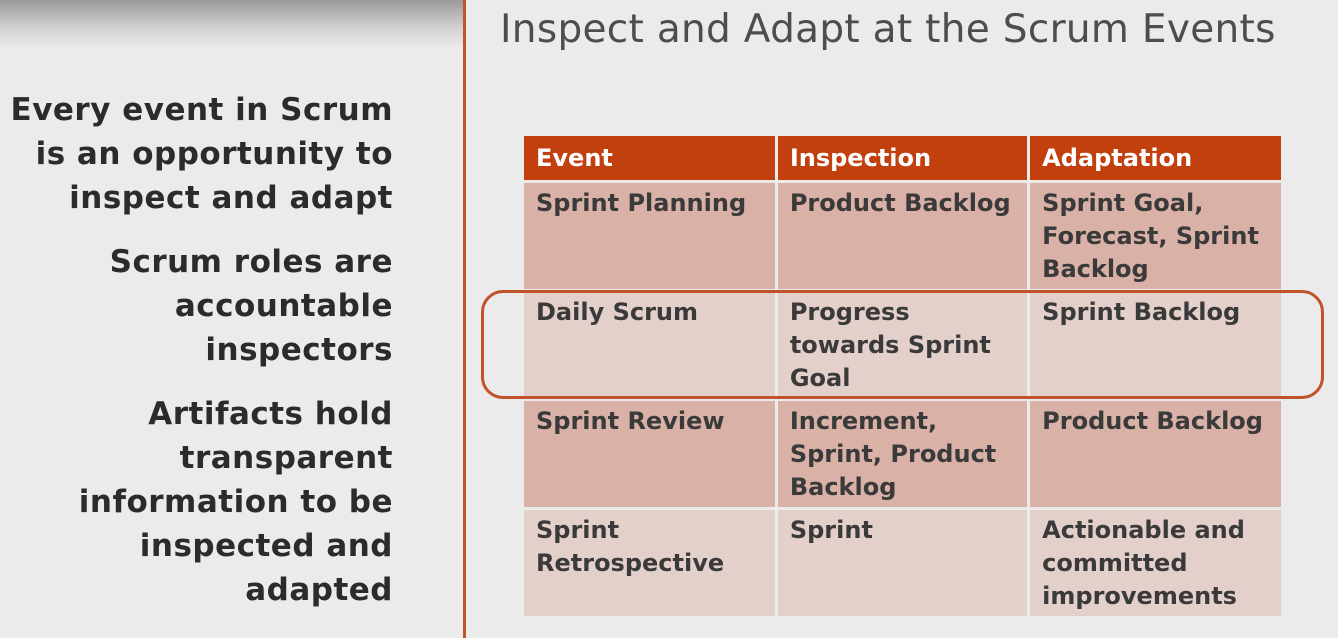 The width and height of the screenshot is (1338, 638). I want to click on header-inspection: Inspection, so click(903, 159).